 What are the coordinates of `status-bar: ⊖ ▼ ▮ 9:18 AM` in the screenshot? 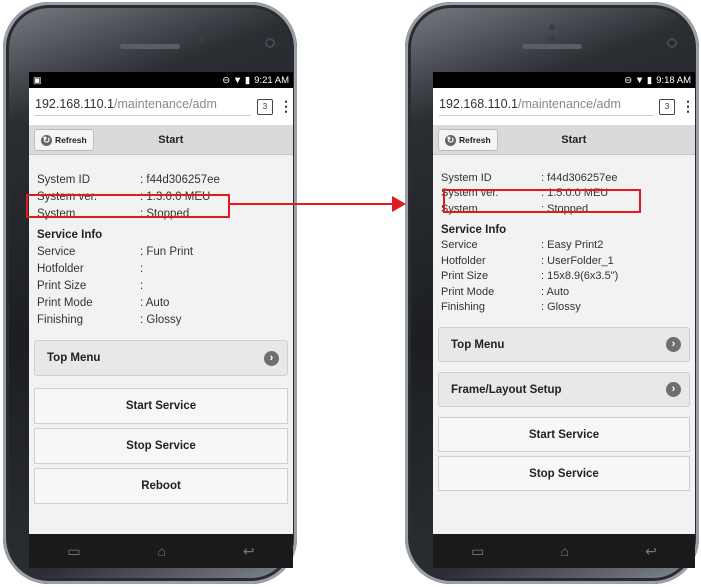 It's located at (564, 80).